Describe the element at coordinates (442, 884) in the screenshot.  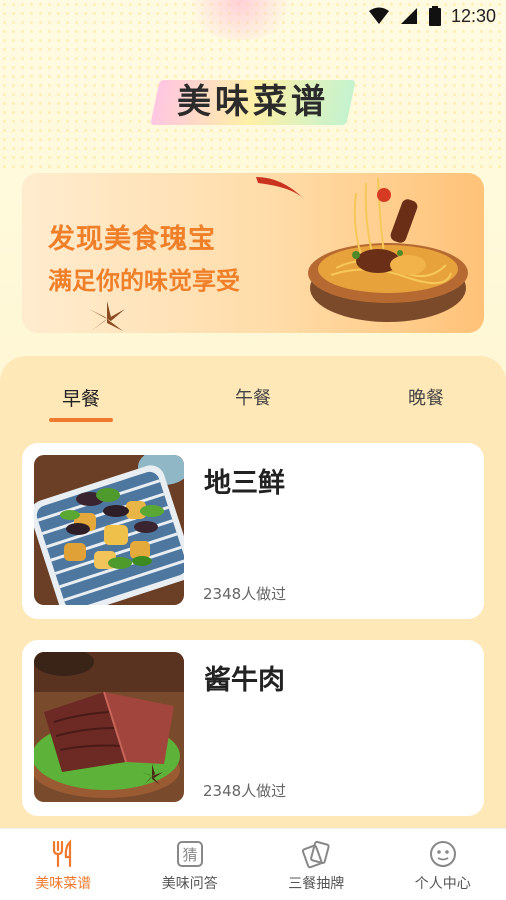
I see `nav-label: 个人中心` at that location.